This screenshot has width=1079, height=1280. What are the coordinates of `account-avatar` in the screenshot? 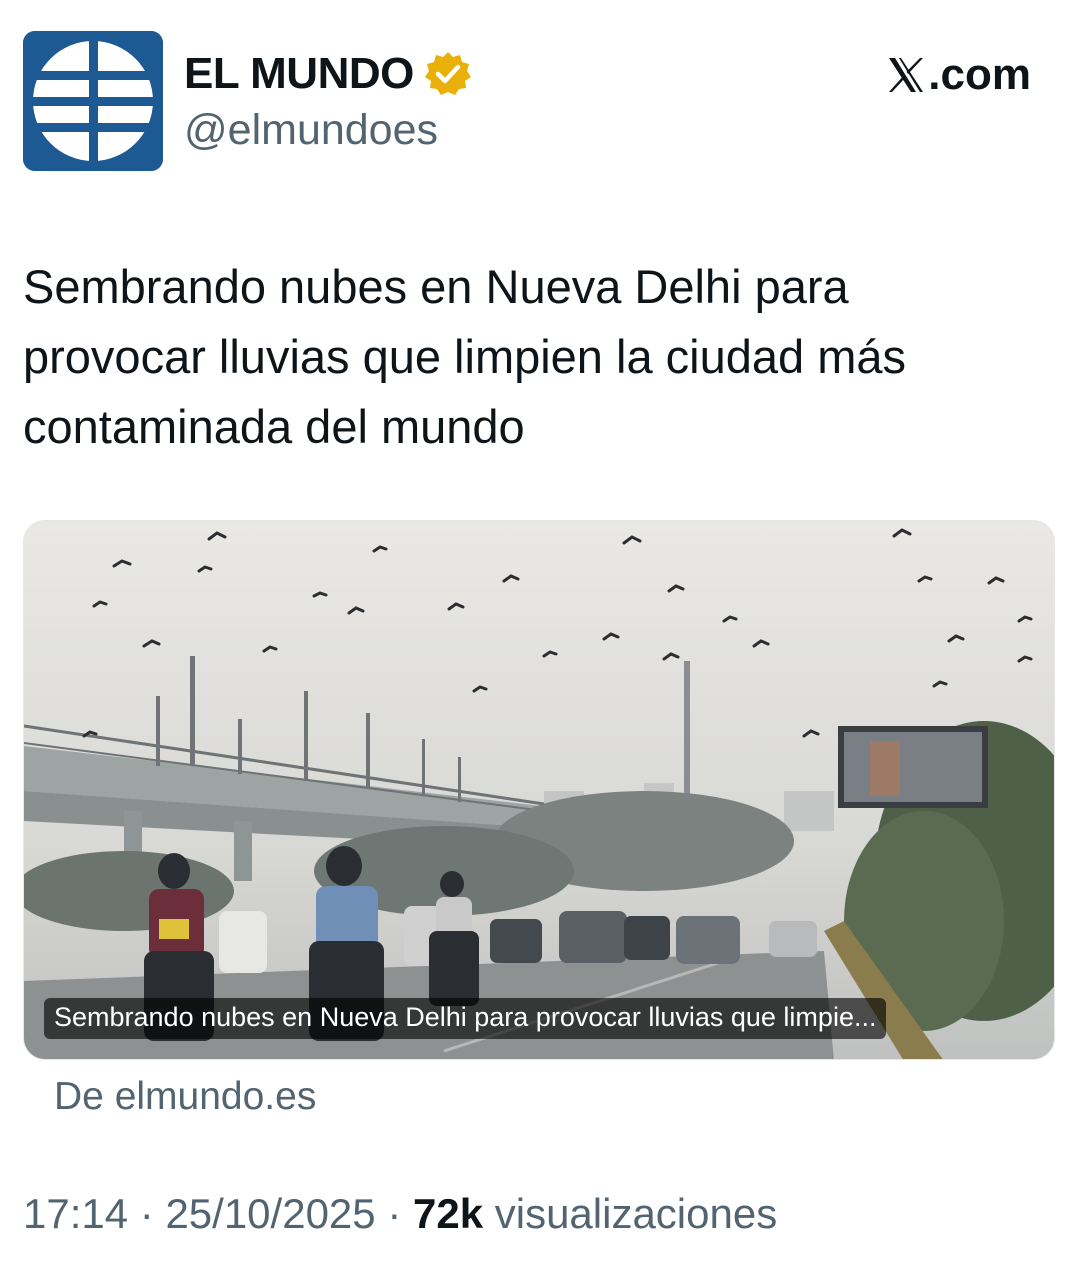 It's located at (93, 101).